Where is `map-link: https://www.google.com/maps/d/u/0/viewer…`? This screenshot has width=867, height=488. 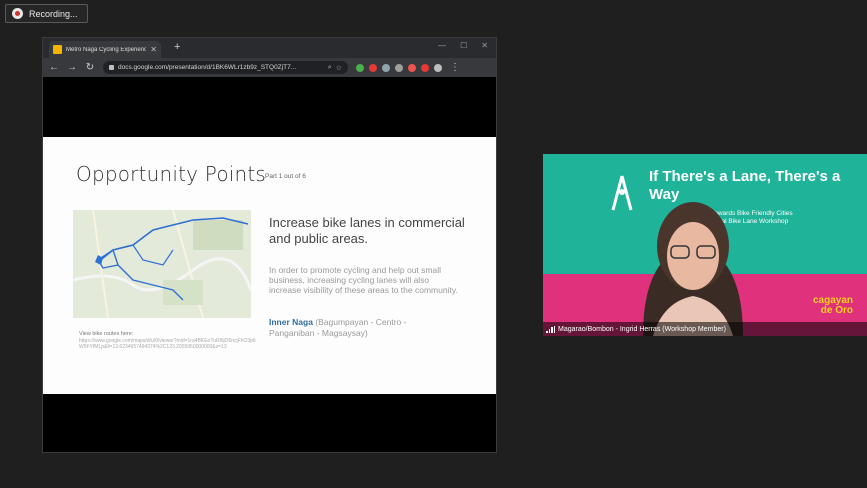
map-link: https://www.google.com/maps/d/u/0/viewer… is located at coordinates (168, 344).